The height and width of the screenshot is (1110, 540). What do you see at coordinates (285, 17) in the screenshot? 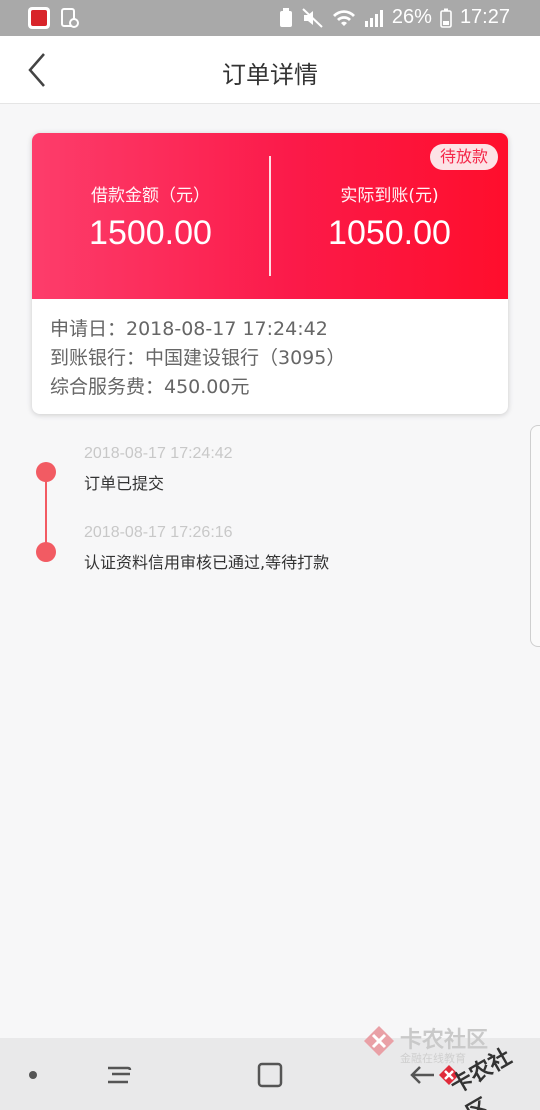
I see `battery-saver-icon` at bounding box center [285, 17].